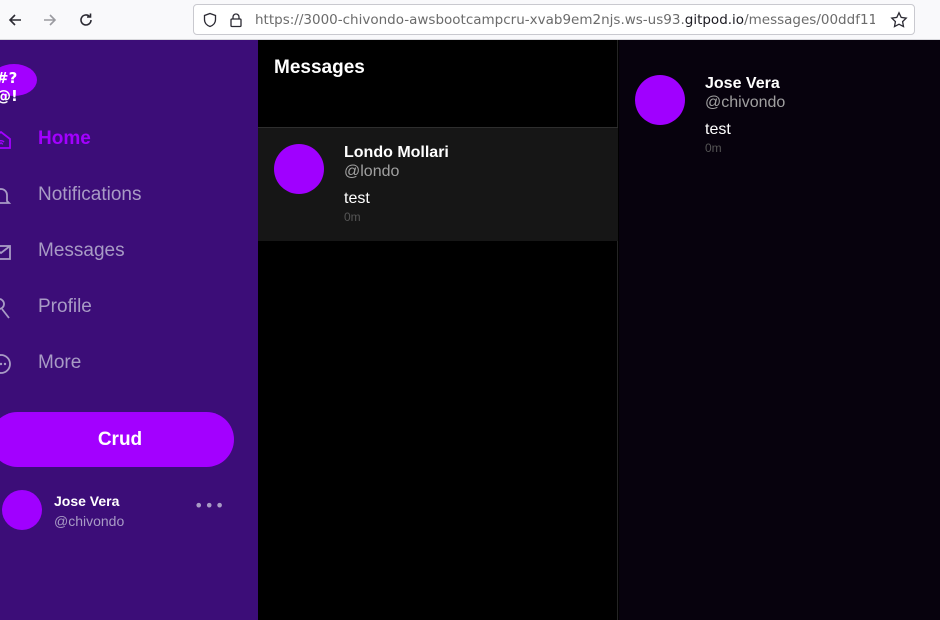 Image resolution: width=940 pixels, height=620 pixels. Describe the element at coordinates (5, 364) in the screenshot. I see `more-circle-icon` at that location.